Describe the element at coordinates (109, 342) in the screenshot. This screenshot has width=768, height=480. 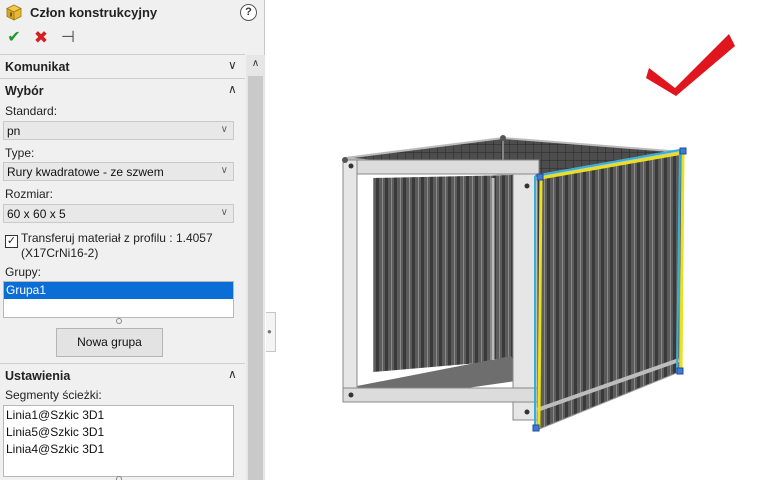
I see `new-group-button: Nowa grupa` at that location.